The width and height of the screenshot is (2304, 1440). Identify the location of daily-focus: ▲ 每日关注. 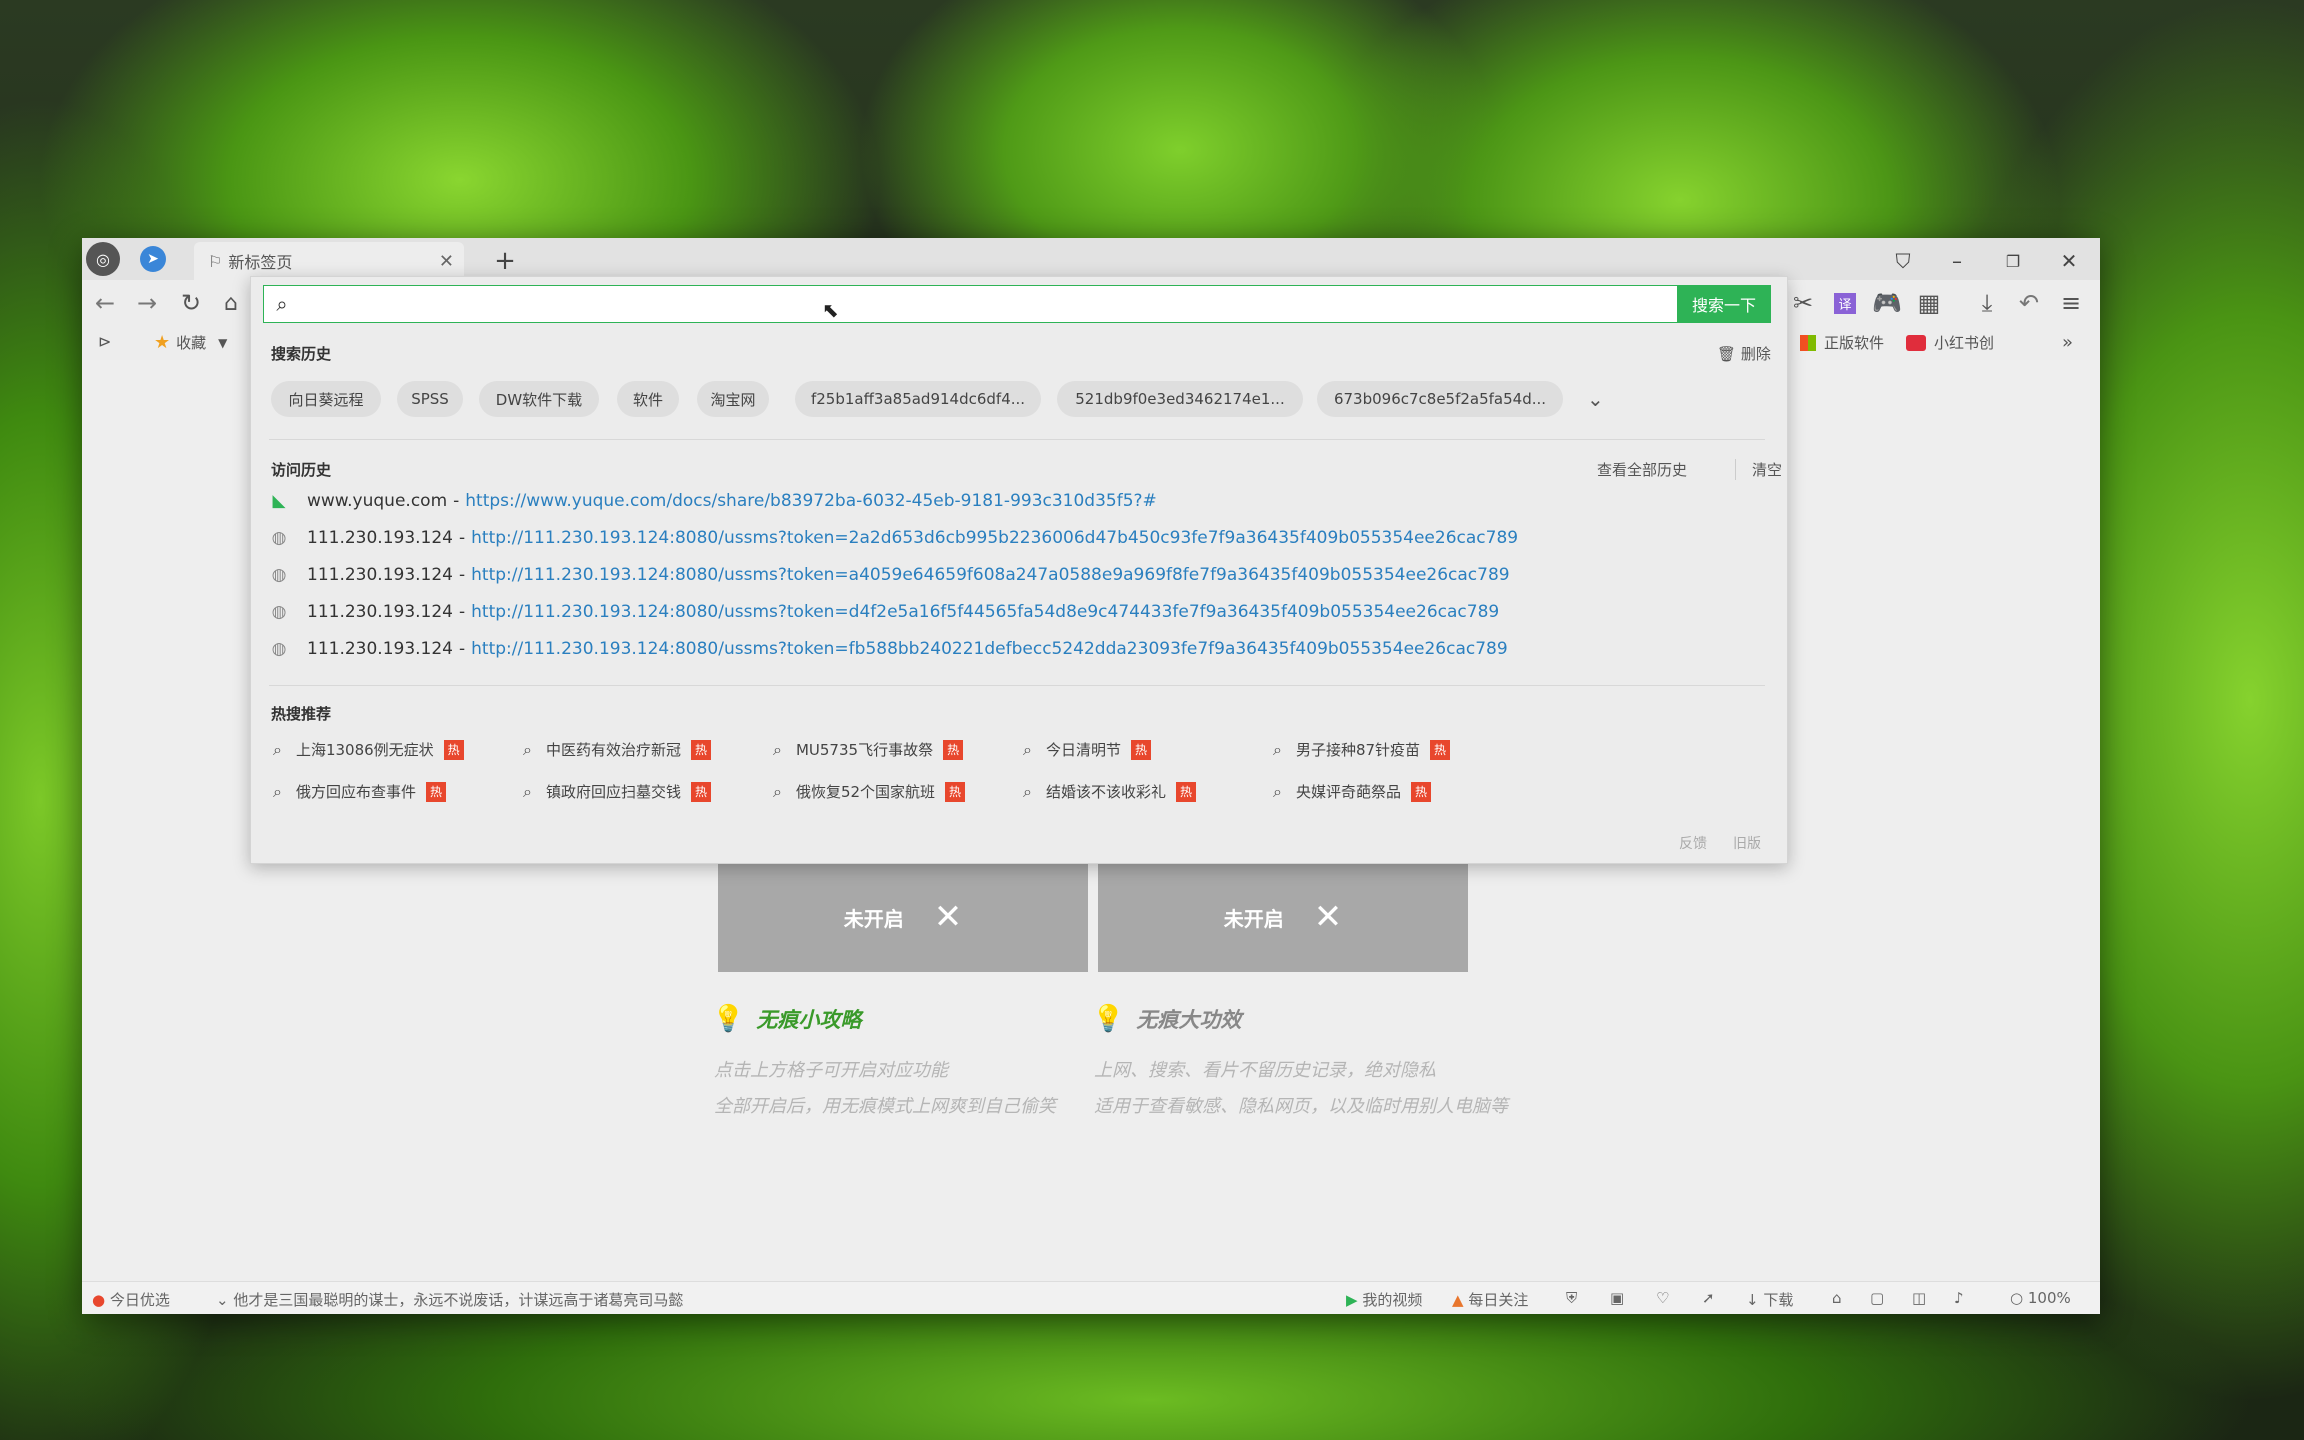
(1490, 1299).